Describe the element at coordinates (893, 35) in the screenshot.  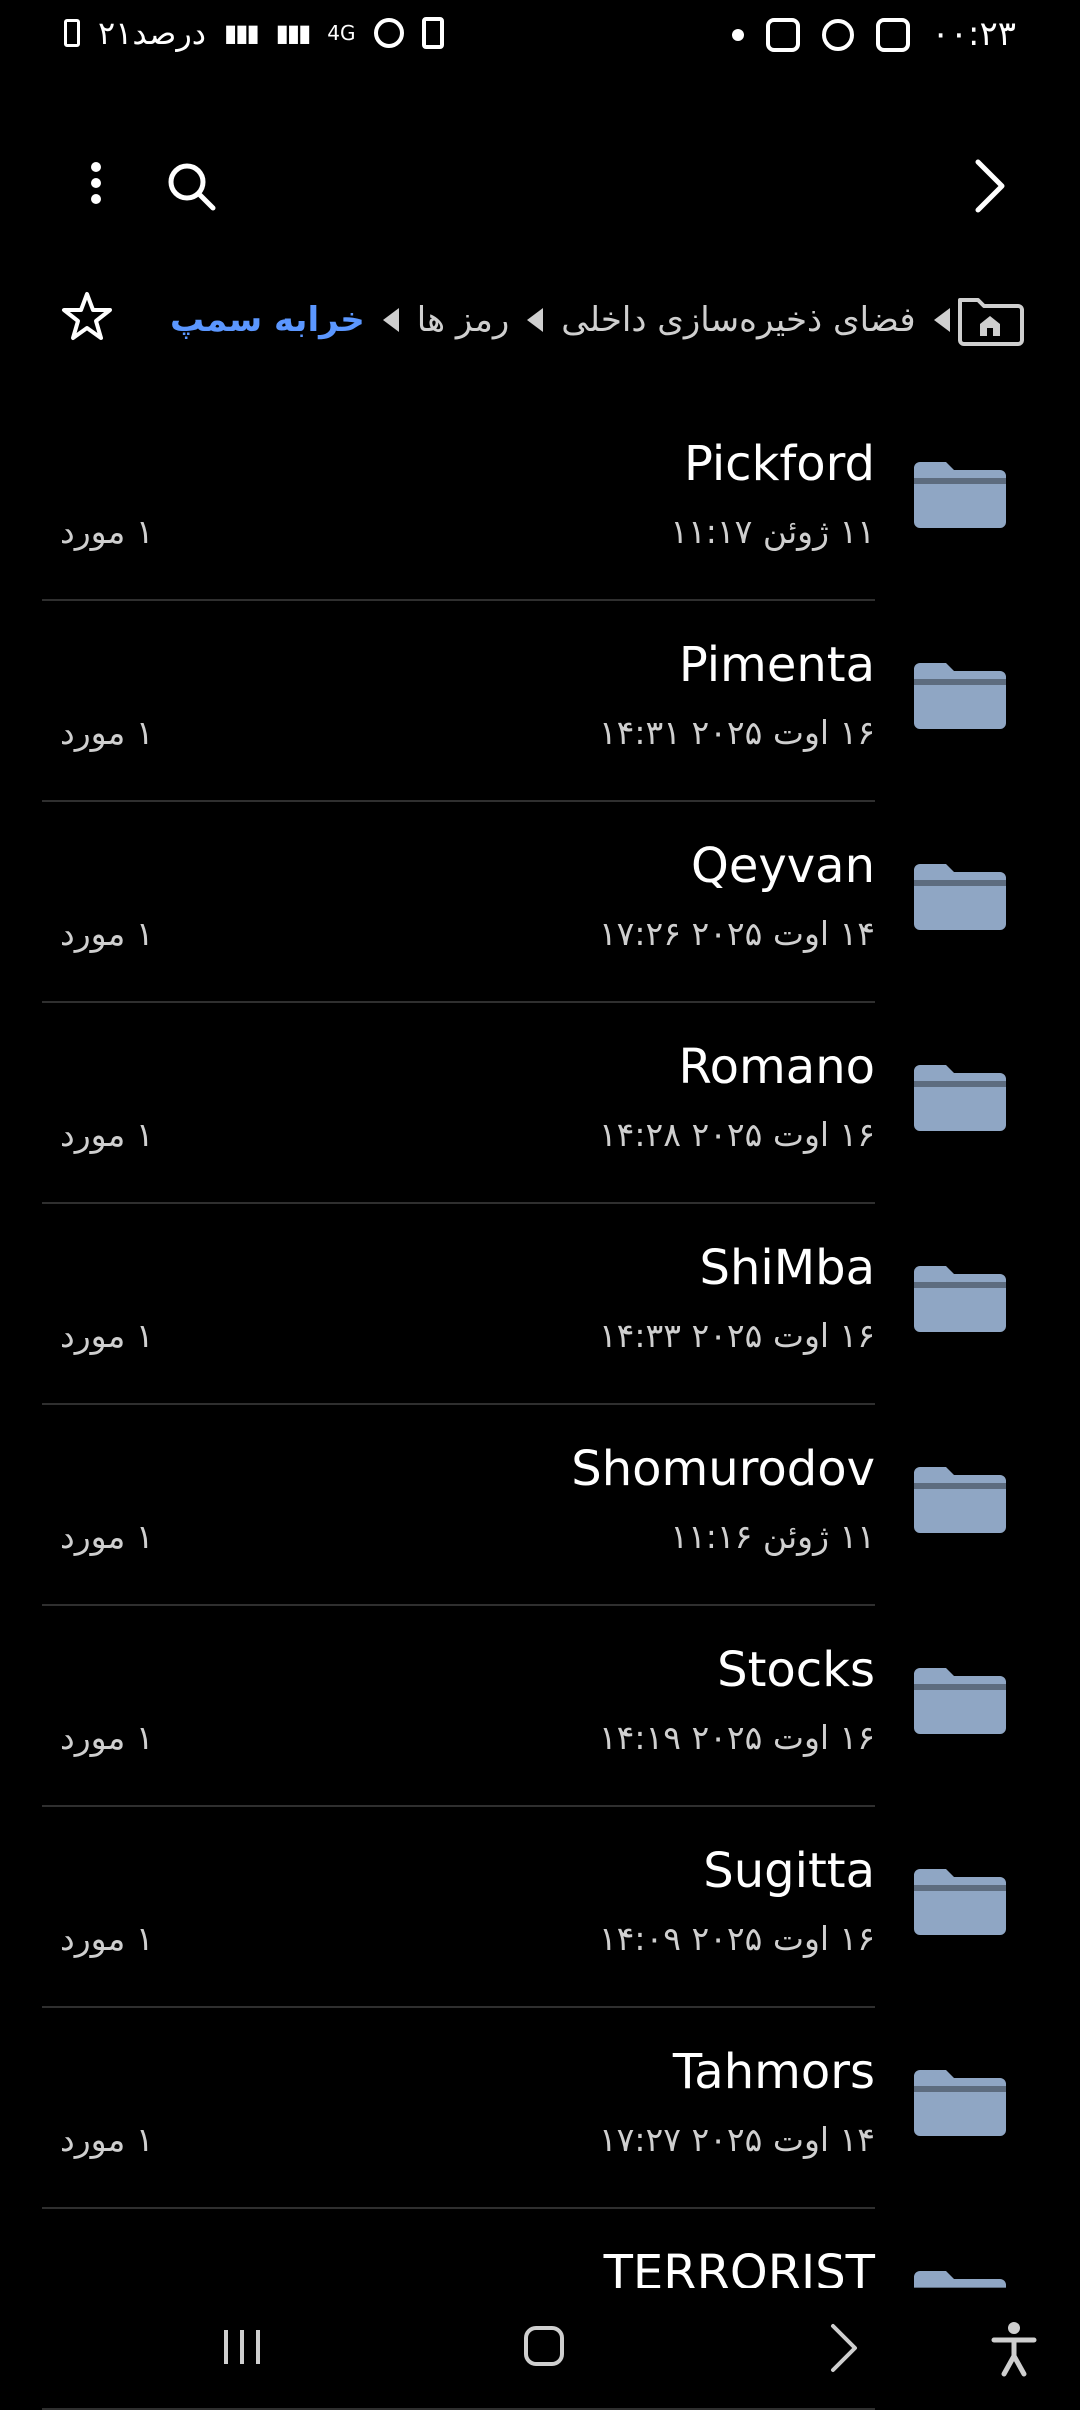
I see `gallery-icon` at that location.